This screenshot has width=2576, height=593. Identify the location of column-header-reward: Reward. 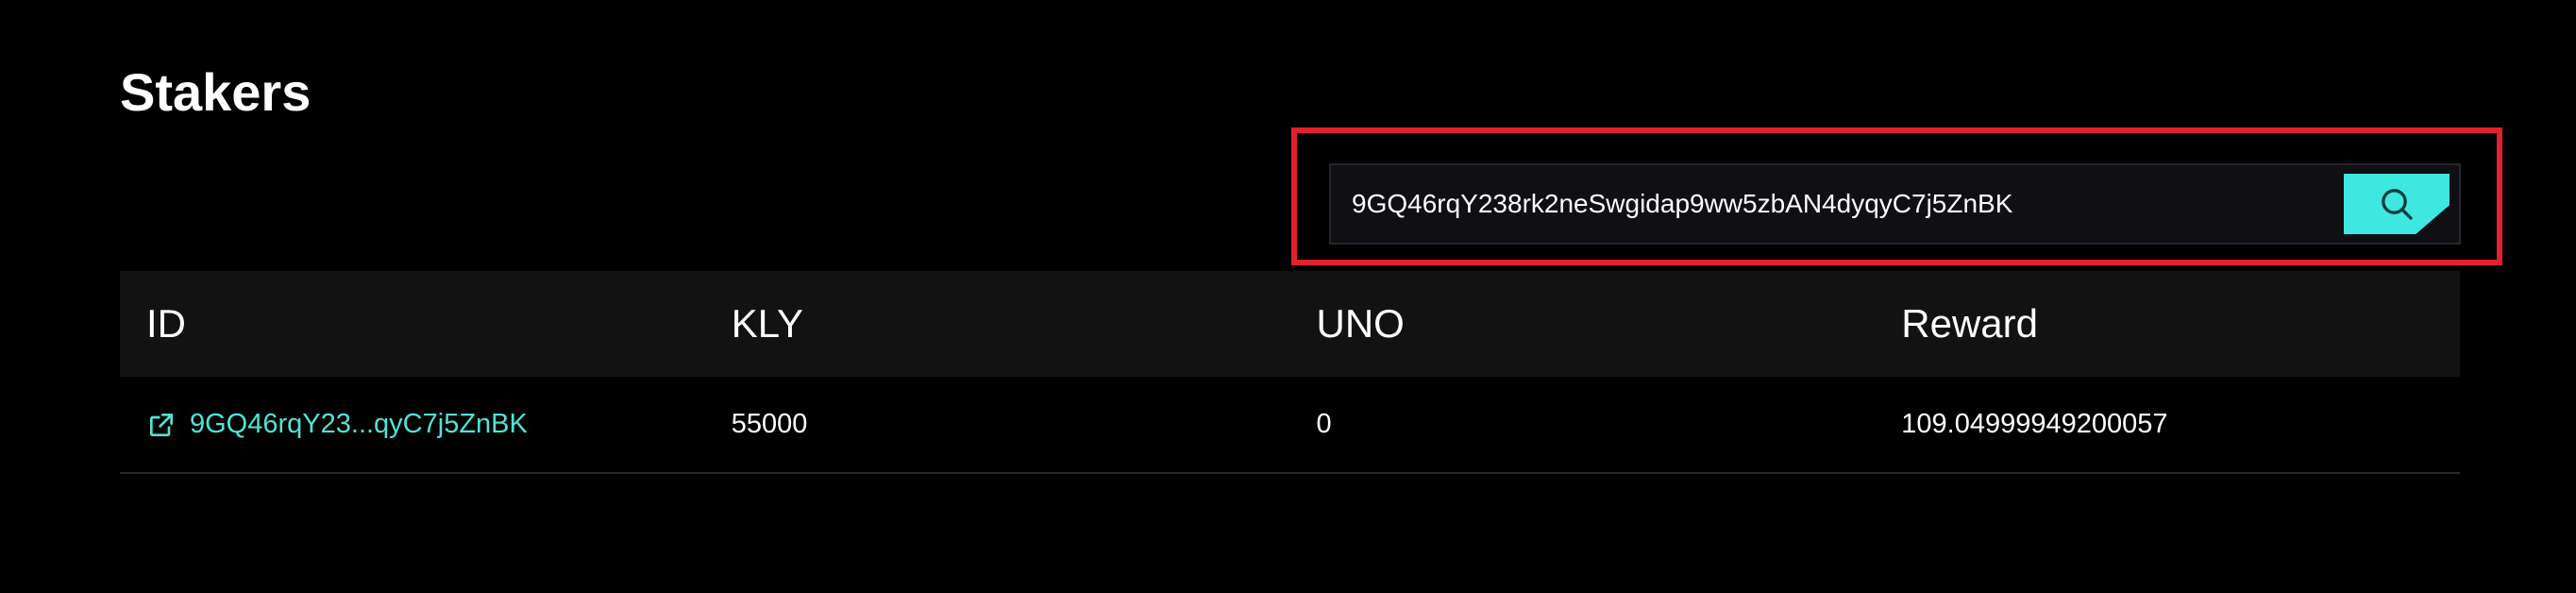
(2167, 324).